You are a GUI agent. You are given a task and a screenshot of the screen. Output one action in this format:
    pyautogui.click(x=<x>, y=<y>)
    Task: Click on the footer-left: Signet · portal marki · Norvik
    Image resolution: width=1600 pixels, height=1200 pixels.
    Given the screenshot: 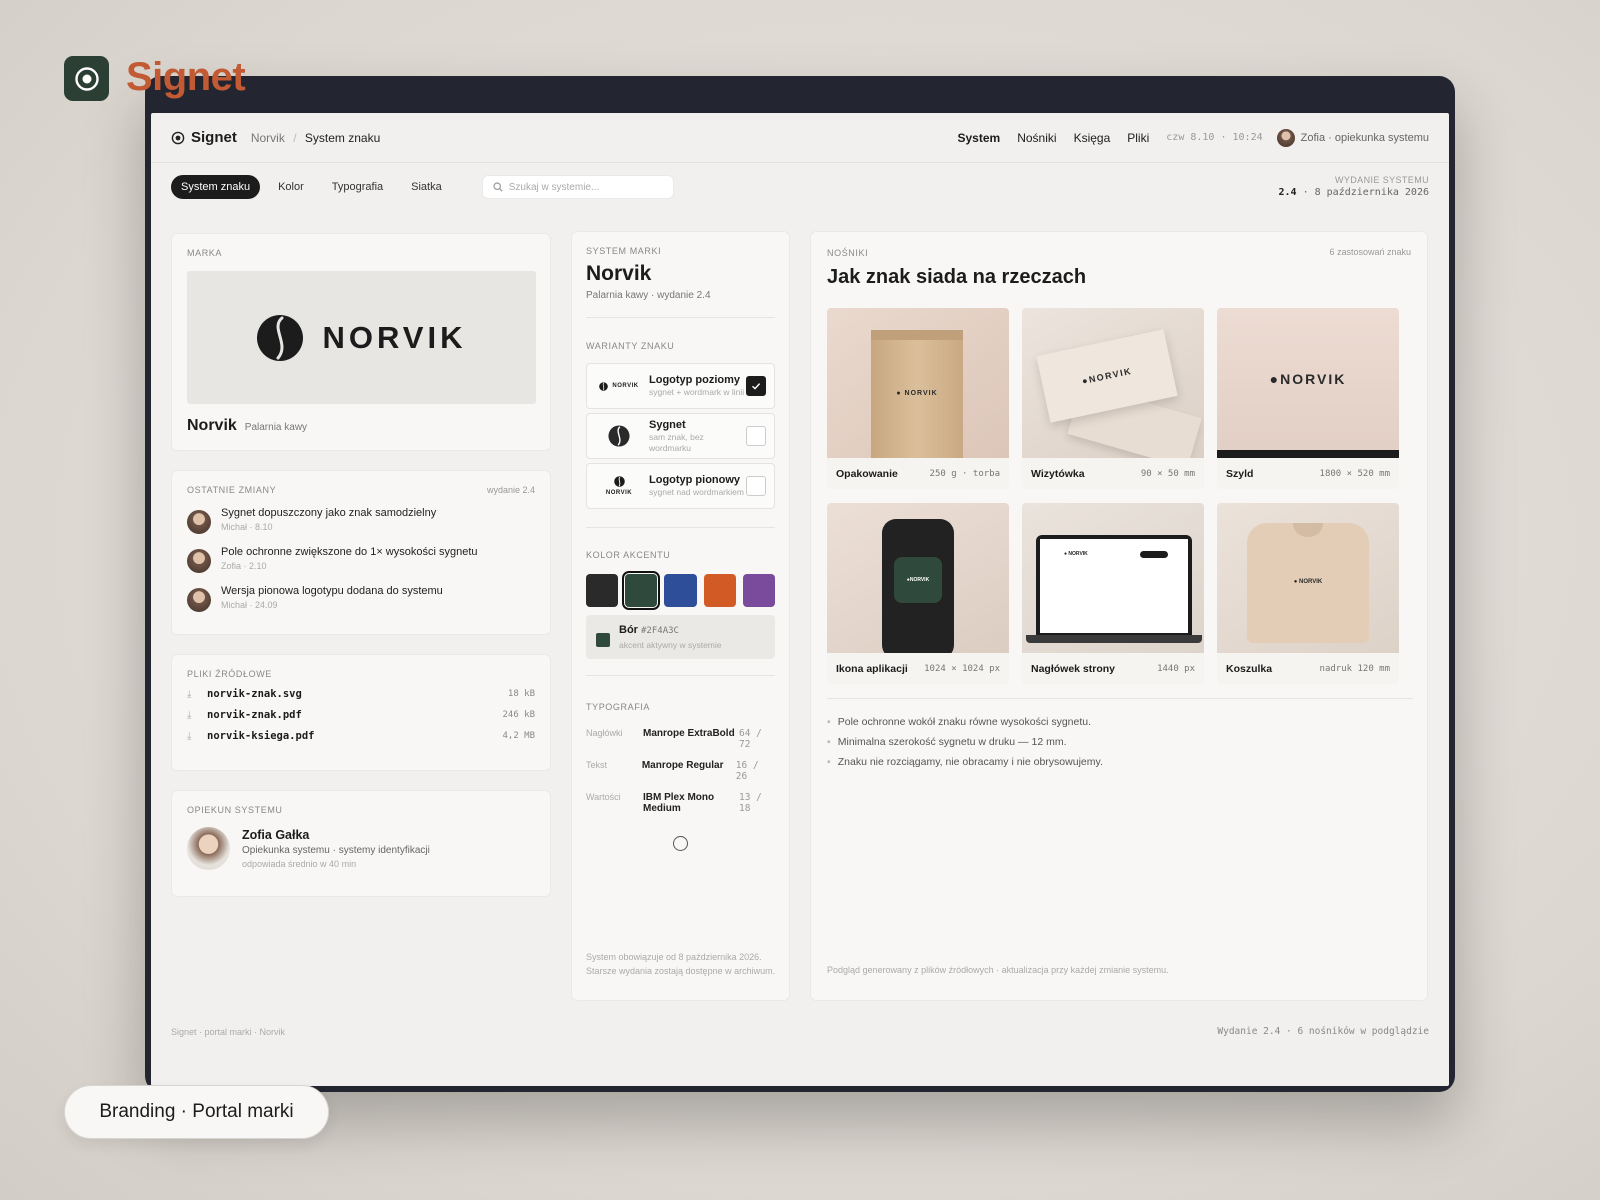 What is the action you would take?
    pyautogui.click(x=228, y=1032)
    